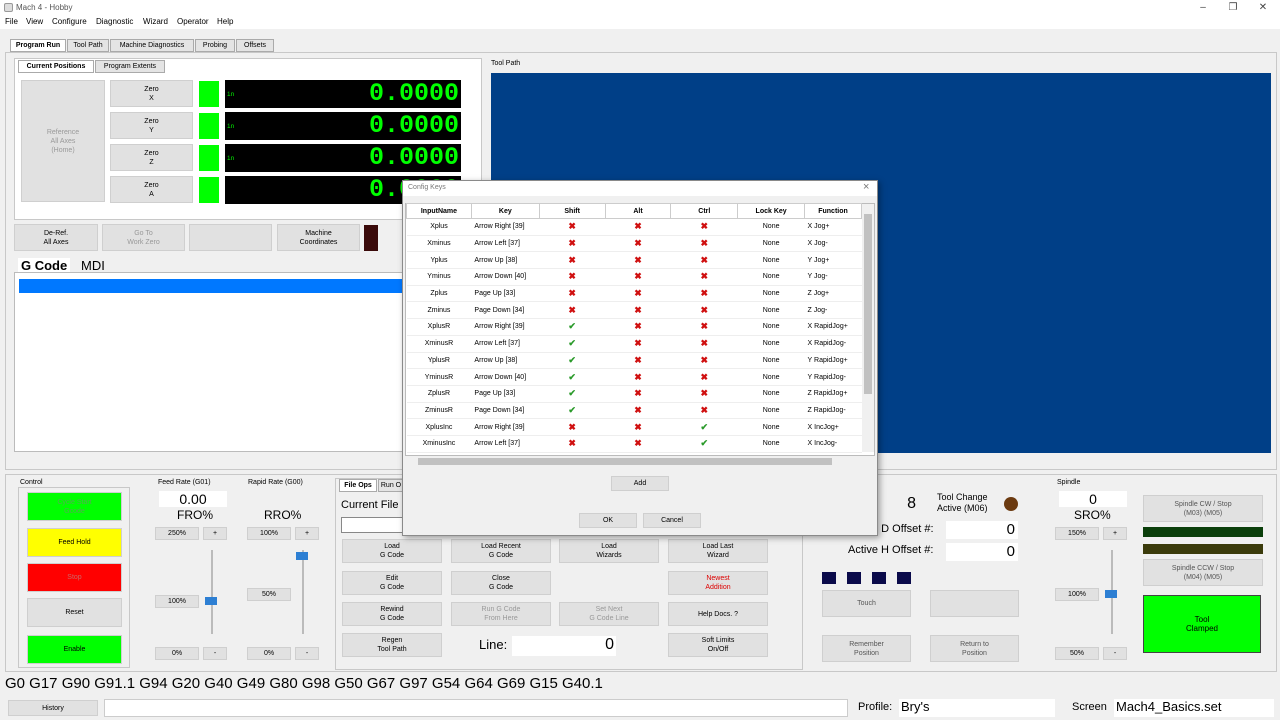  What do you see at coordinates (193, 21) in the screenshot?
I see `menu-operator: Operator` at bounding box center [193, 21].